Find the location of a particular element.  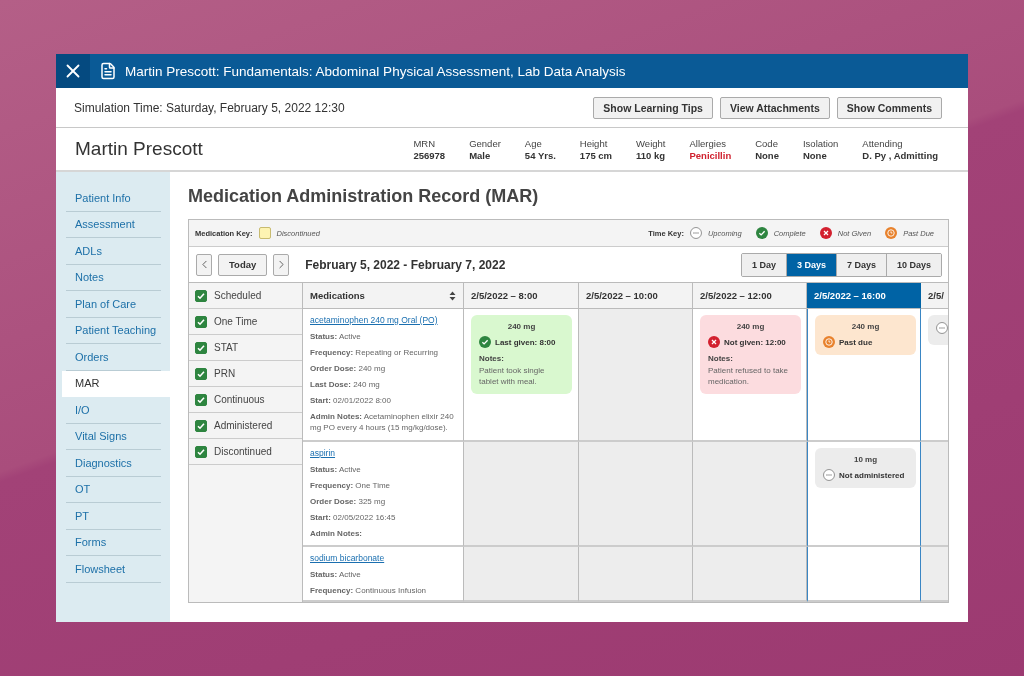

header-button: Show Learning Tips is located at coordinates (653, 107).